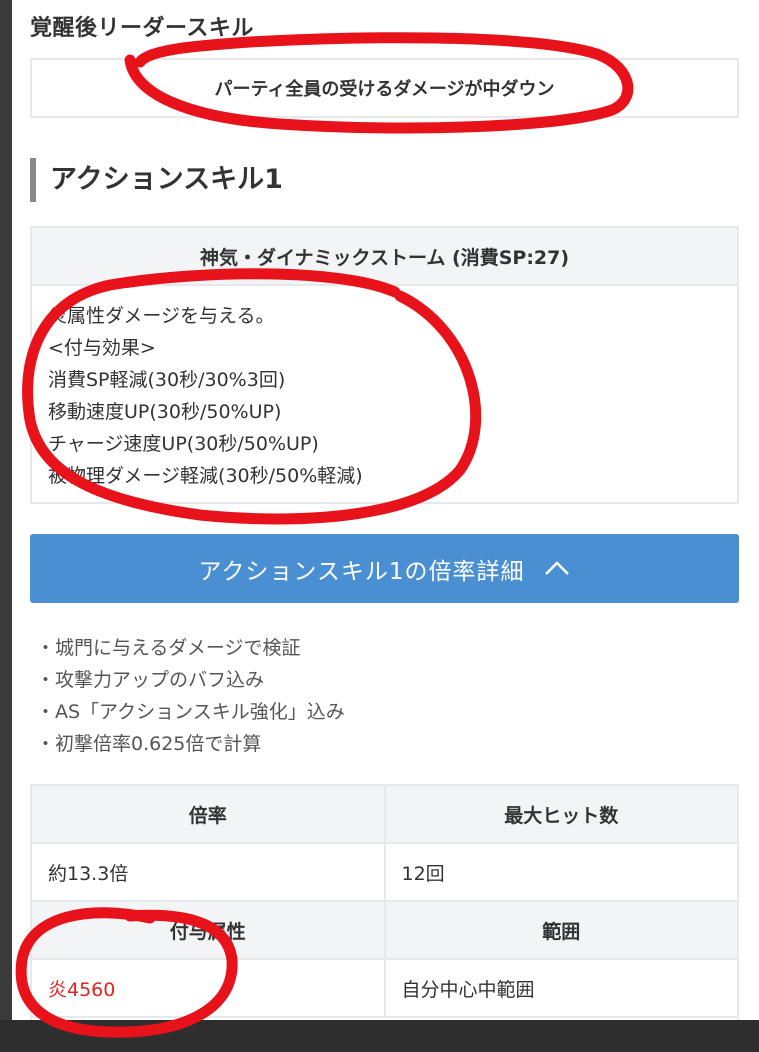 The height and width of the screenshot is (1052, 759). I want to click on skill-line: 移動速度UP(30秒/50%UP), so click(165, 412).